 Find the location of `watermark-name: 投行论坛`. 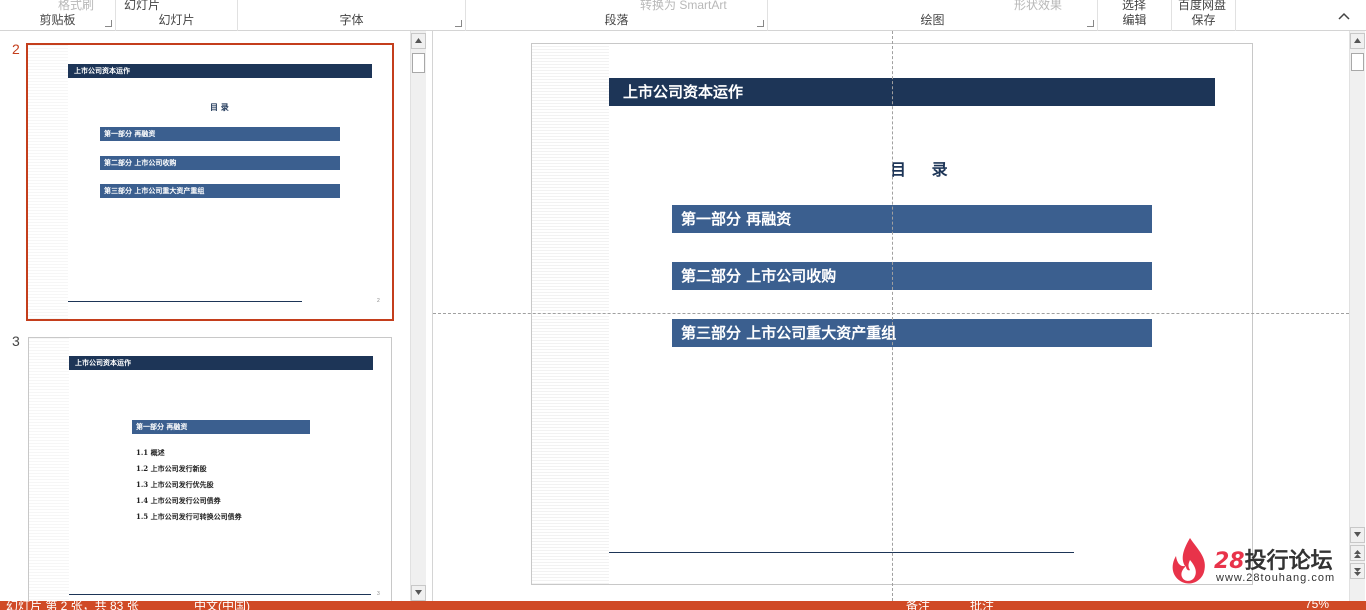

watermark-name: 投行论坛 is located at coordinates (1288, 561).